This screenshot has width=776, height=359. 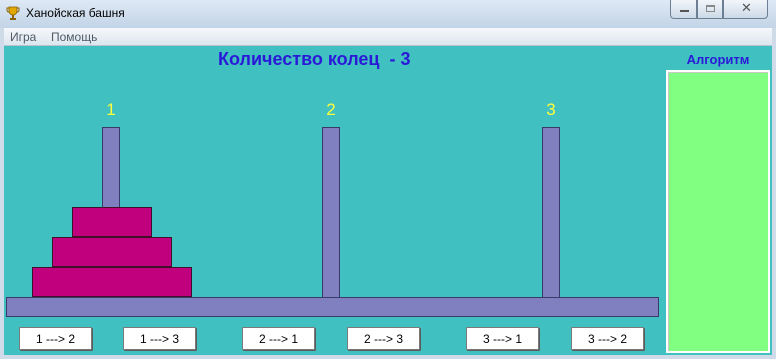 I want to click on peg-label-3: 3, so click(x=551, y=109).